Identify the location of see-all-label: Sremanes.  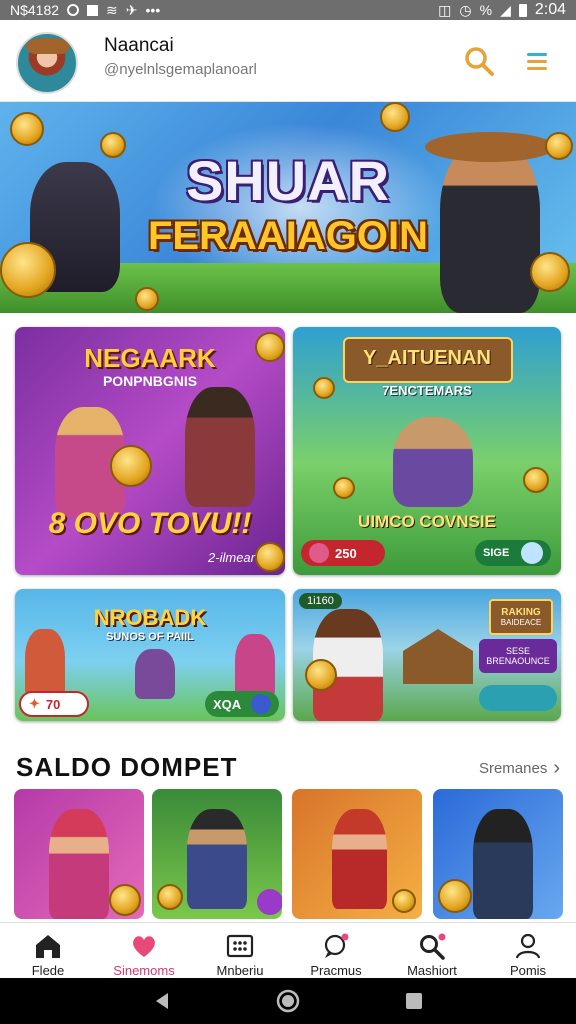
(513, 768).